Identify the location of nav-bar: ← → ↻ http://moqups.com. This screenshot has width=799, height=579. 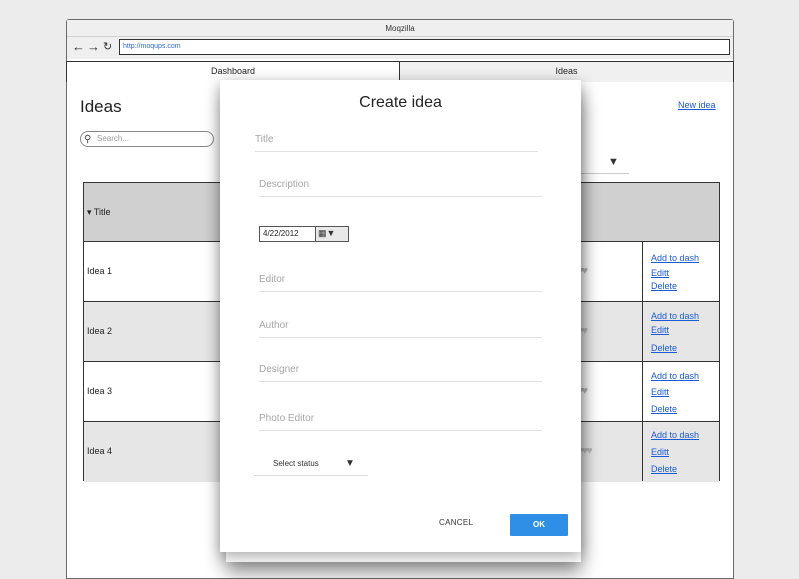
(400, 48).